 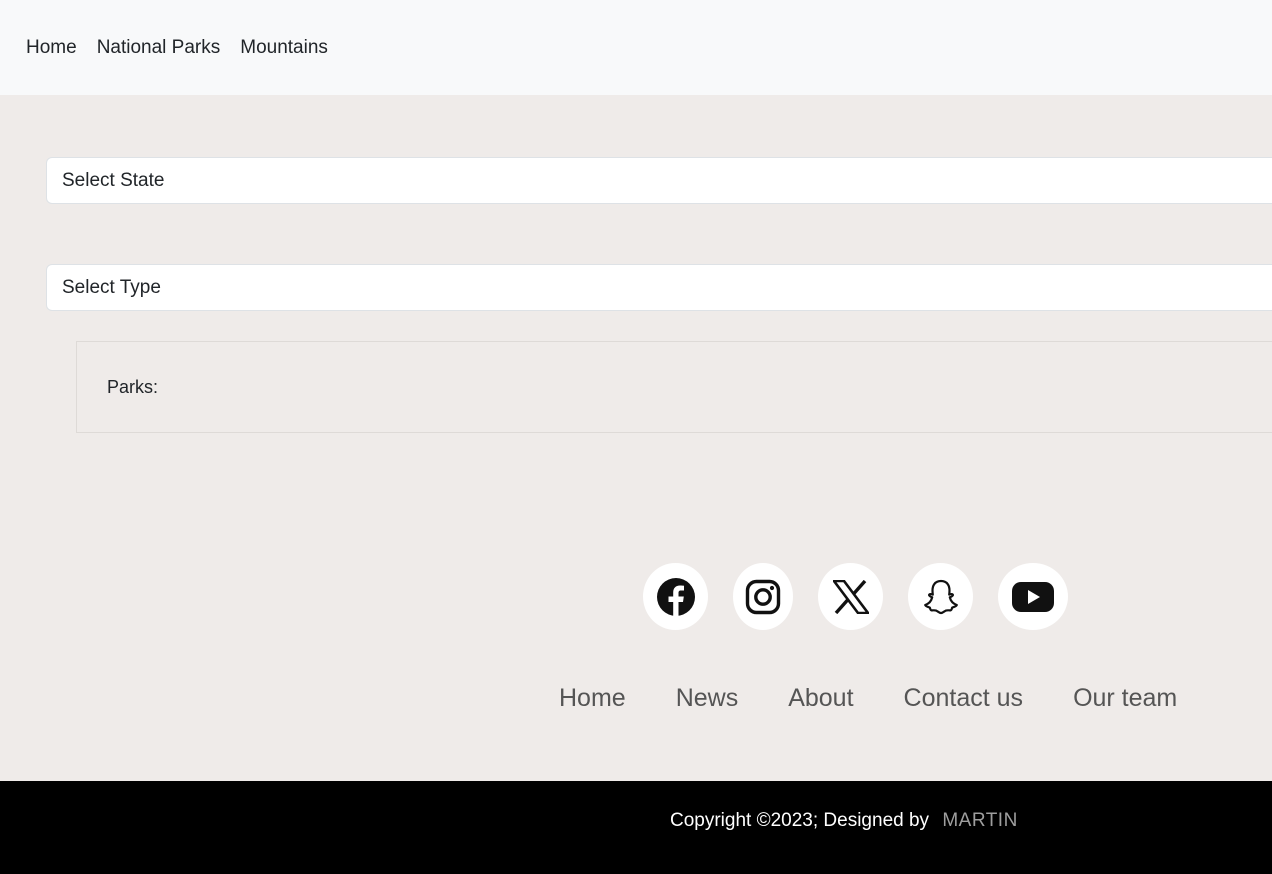 I want to click on facebook-icon, so click(x=675, y=596).